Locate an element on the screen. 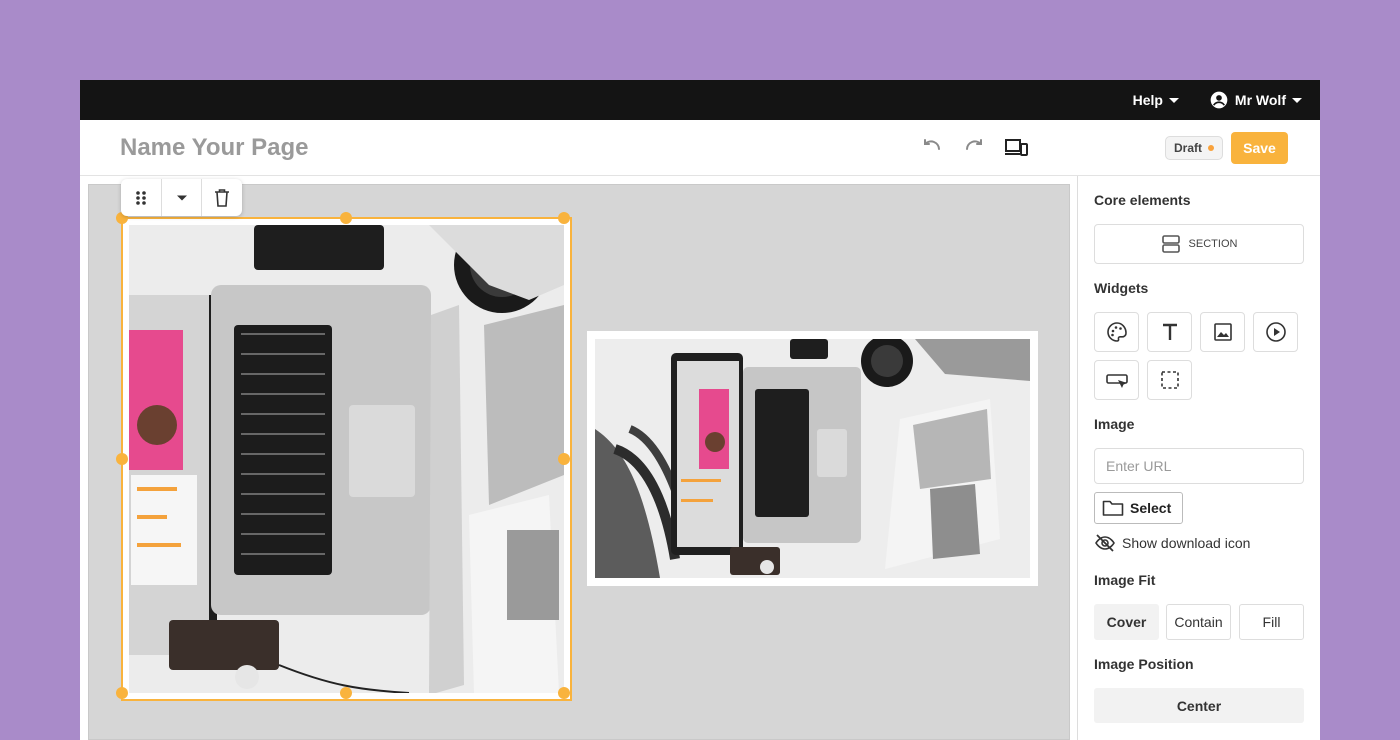 Image resolution: width=1400 pixels, height=740 pixels. widget-text is located at coordinates (1169, 332).